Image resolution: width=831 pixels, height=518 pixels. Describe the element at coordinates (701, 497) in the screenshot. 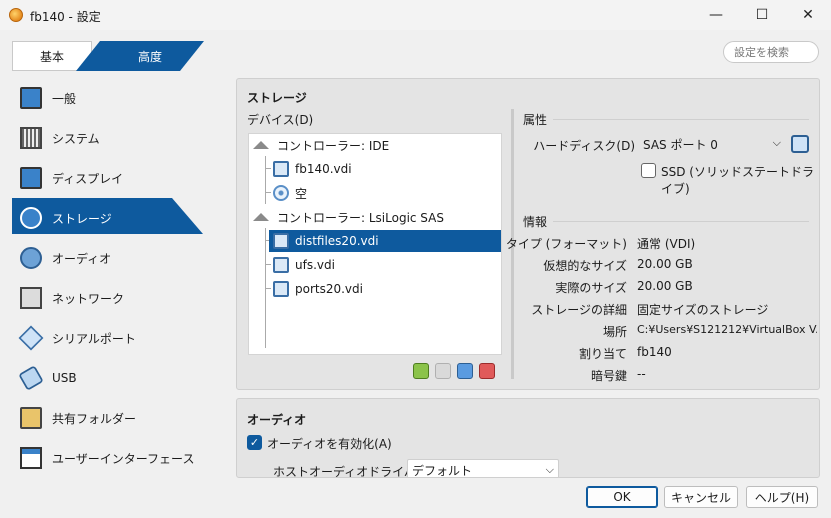

I see `cancel-button: キャンセル` at that location.